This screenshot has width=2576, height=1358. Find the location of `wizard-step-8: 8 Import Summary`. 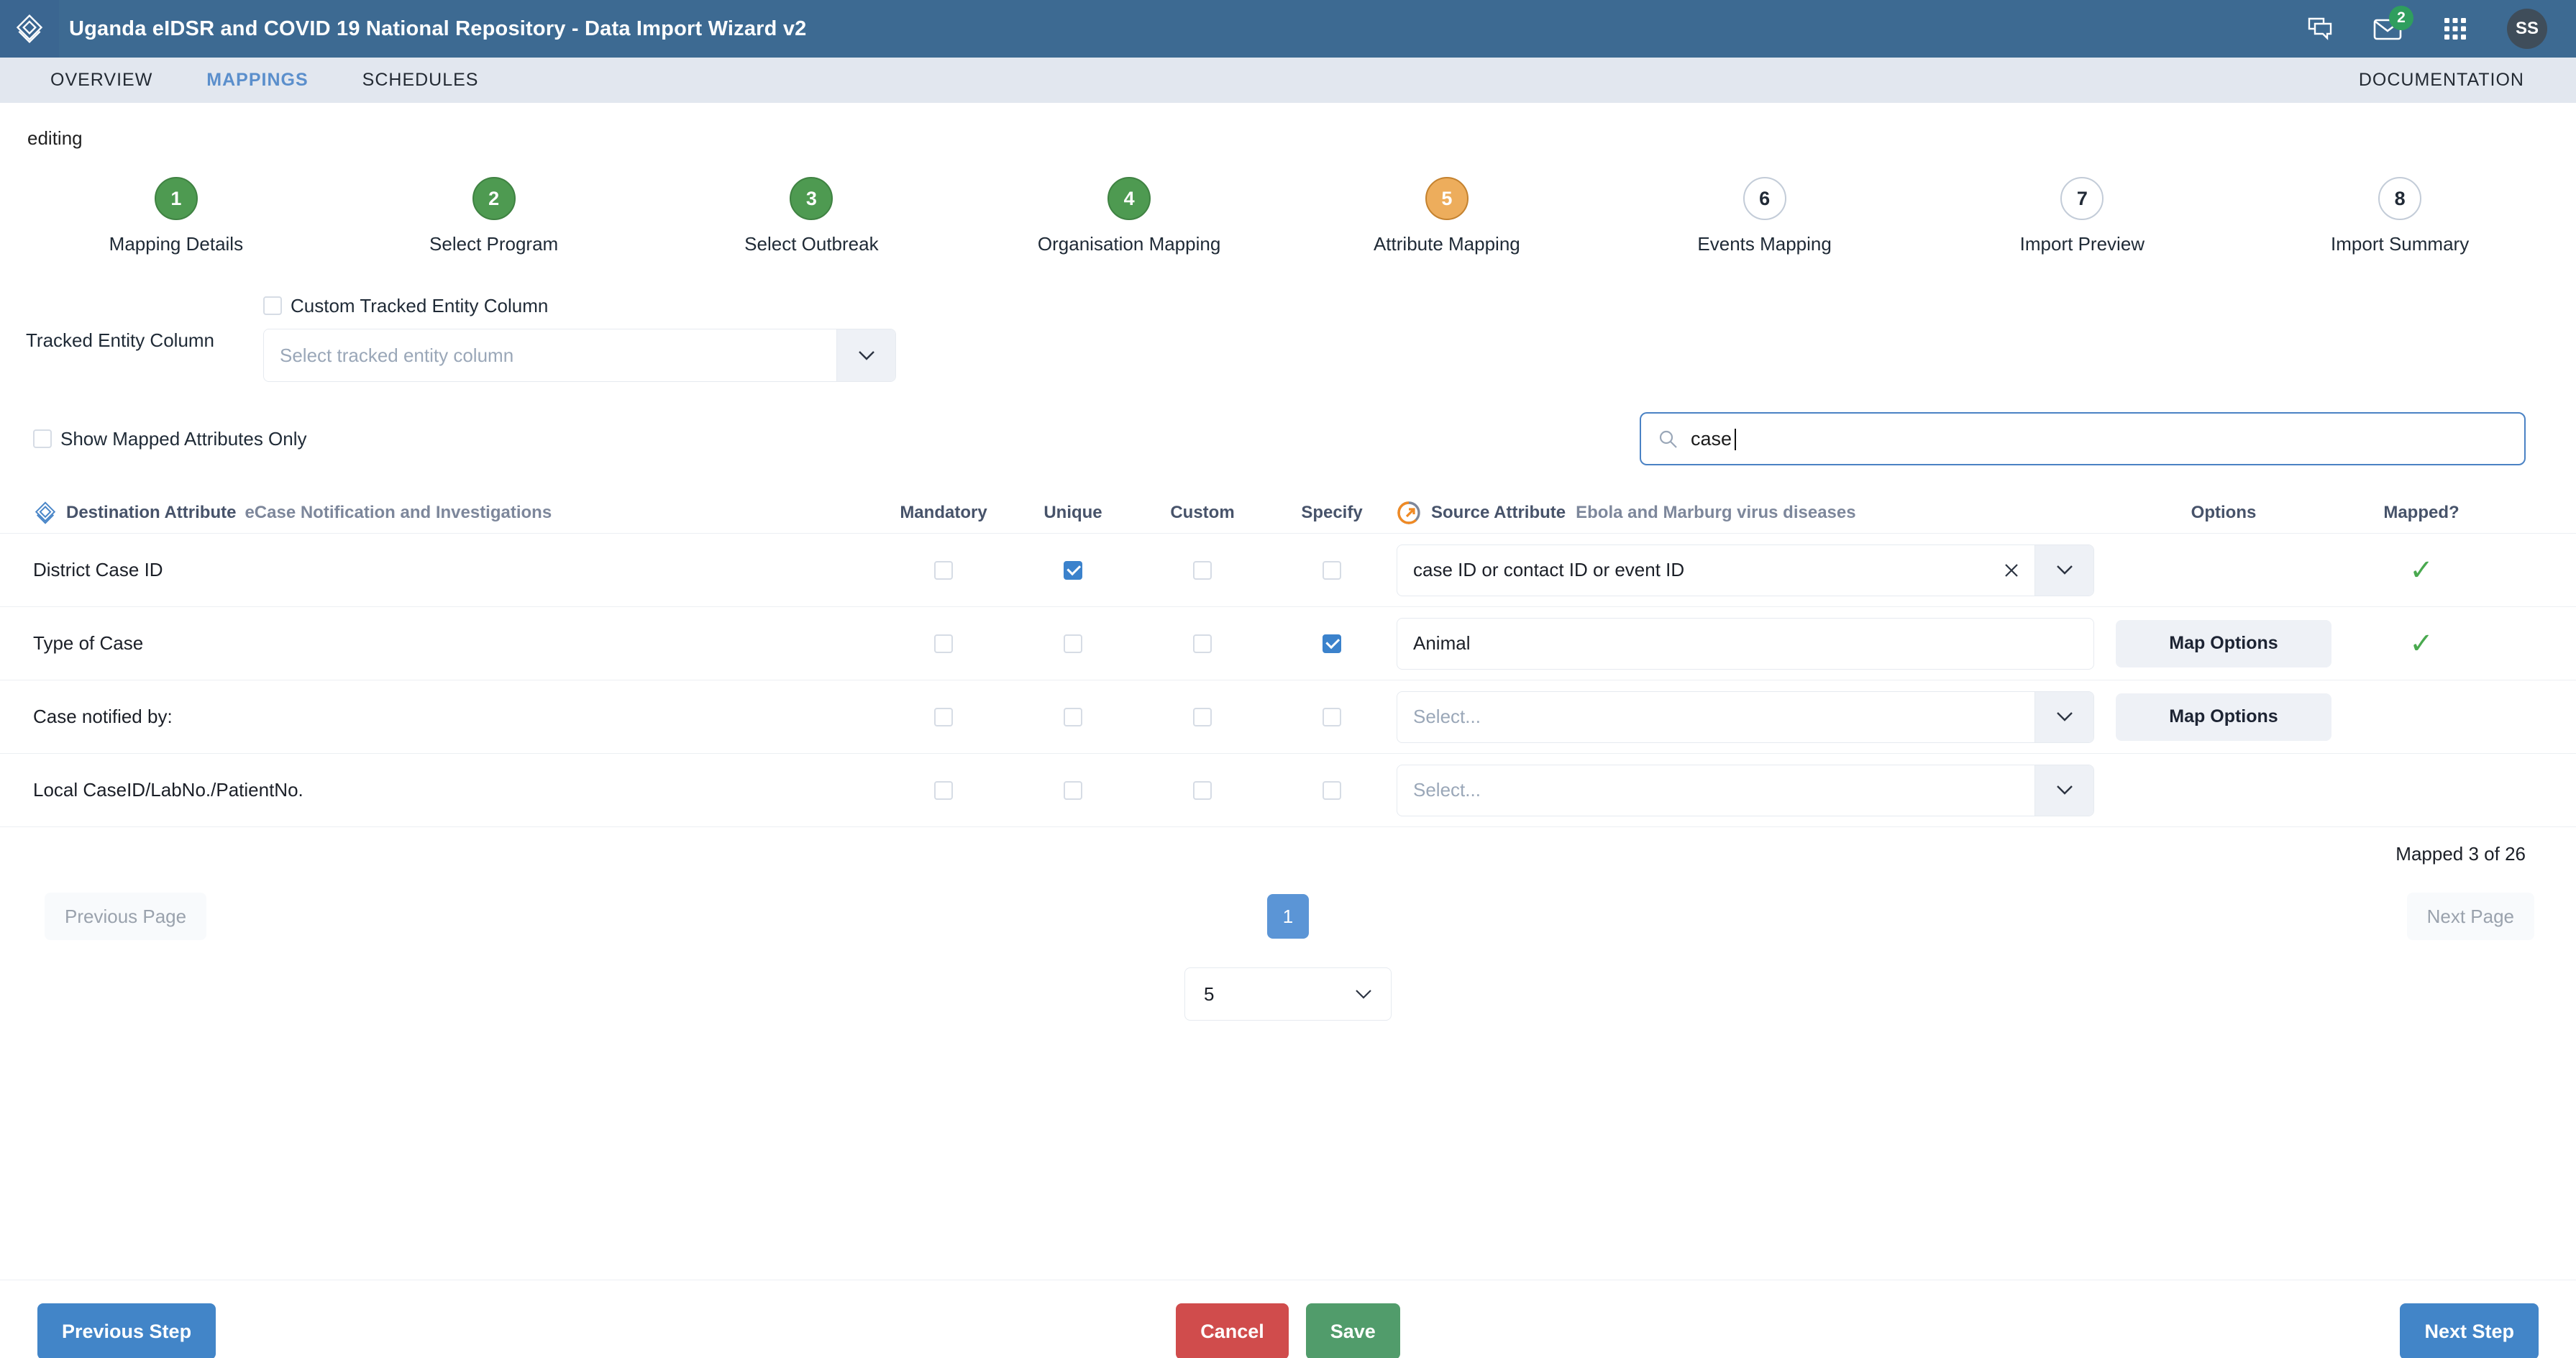

wizard-step-8: 8 Import Summary is located at coordinates (2400, 216).